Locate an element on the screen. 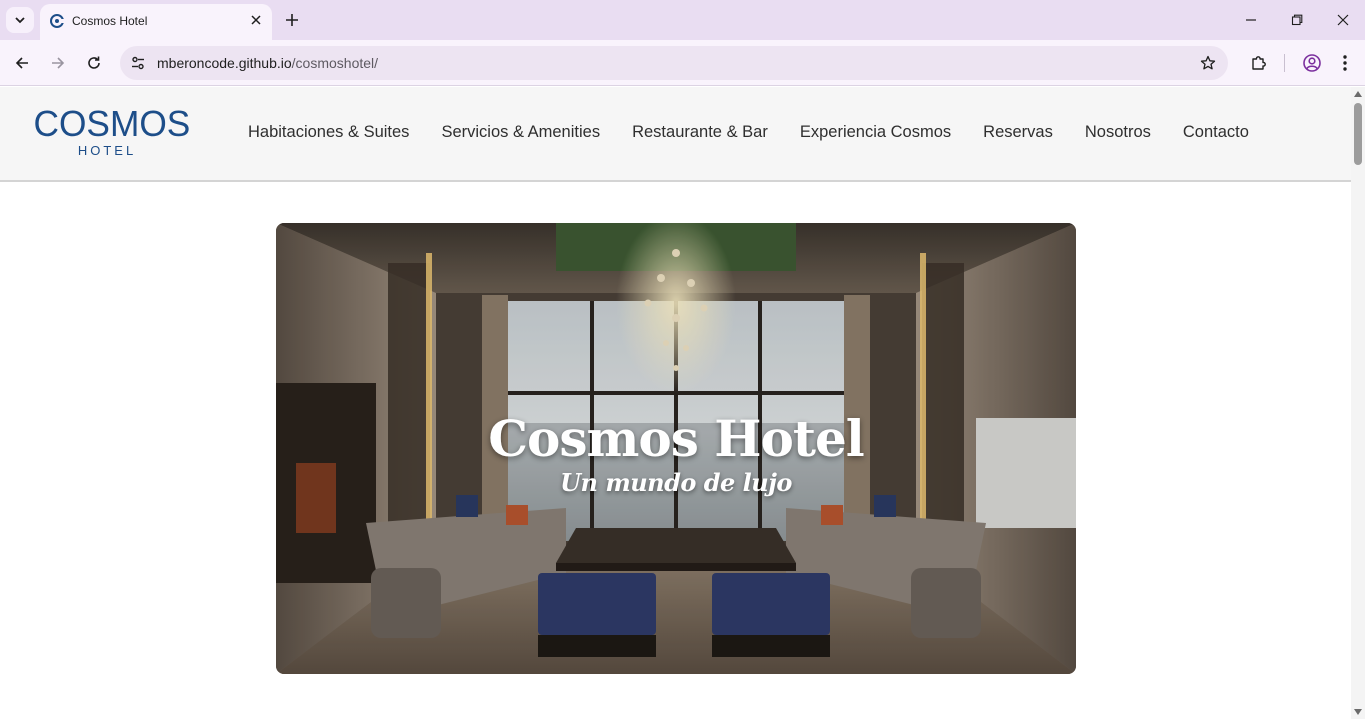 This screenshot has height=719, width=1365. logo-sub: HOTEL is located at coordinates (107, 150).